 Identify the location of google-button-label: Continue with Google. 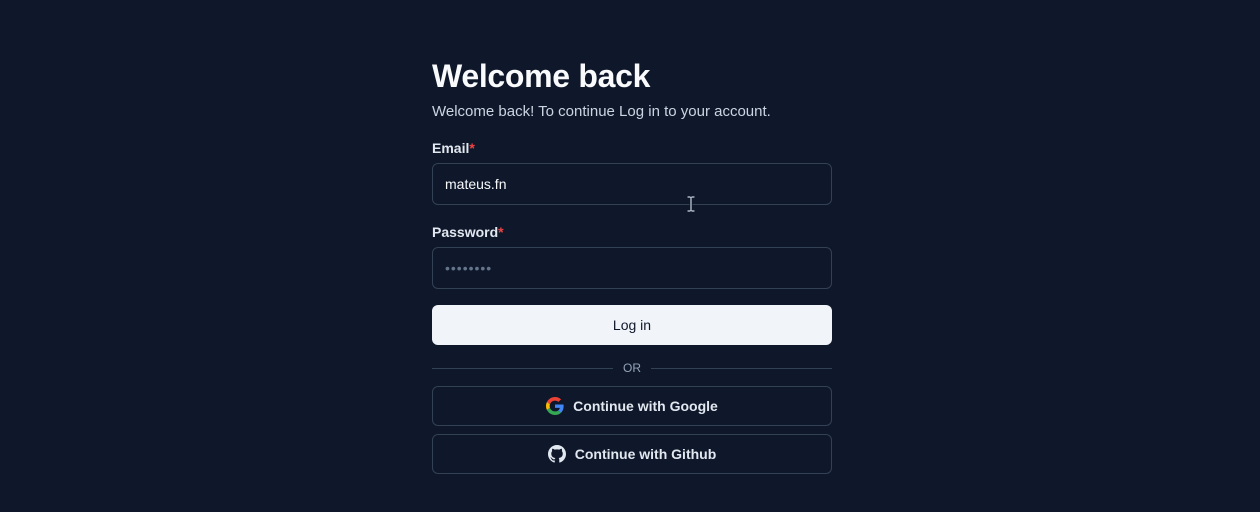
(645, 406).